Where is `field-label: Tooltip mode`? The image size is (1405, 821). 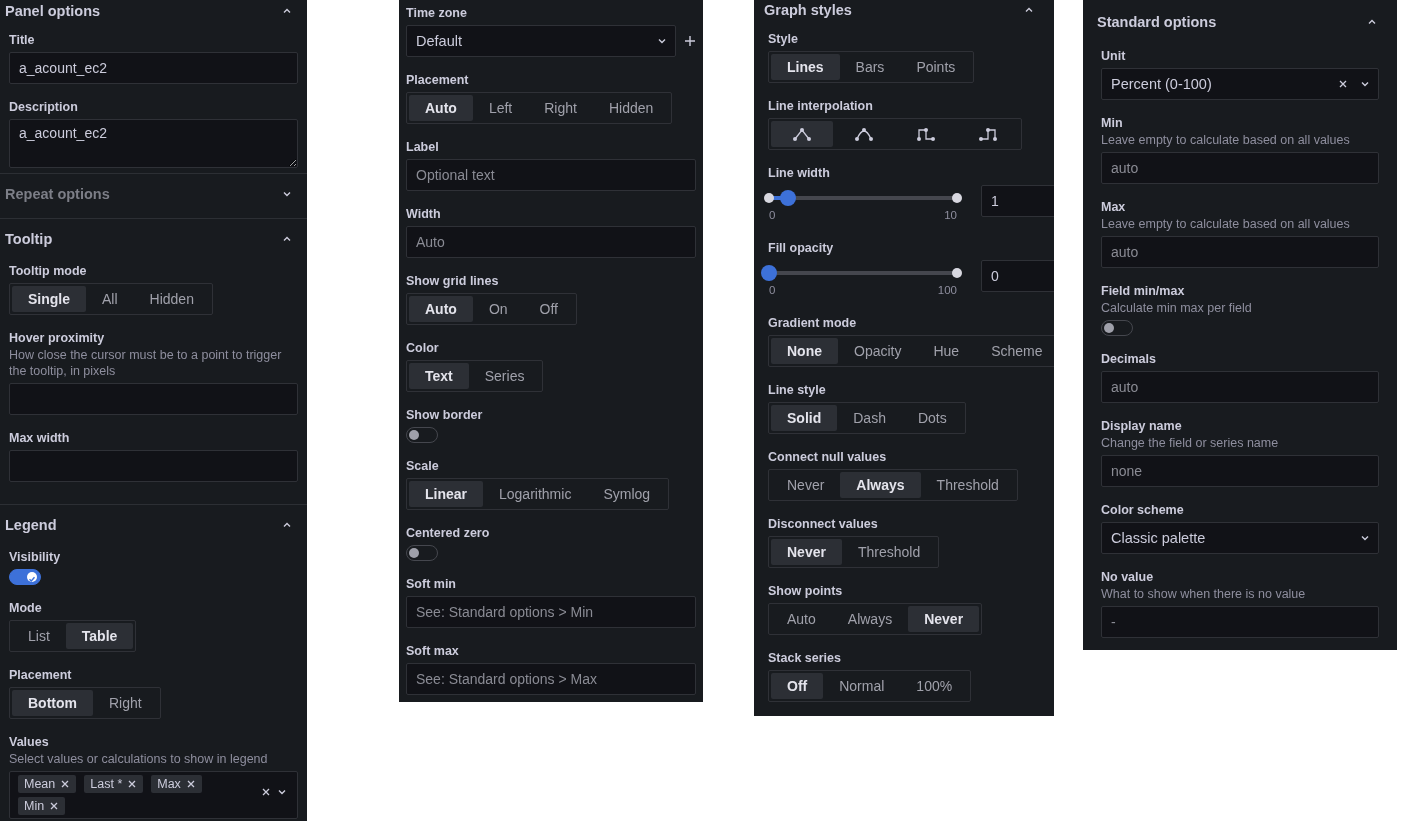
field-label: Tooltip mode is located at coordinates (48, 271).